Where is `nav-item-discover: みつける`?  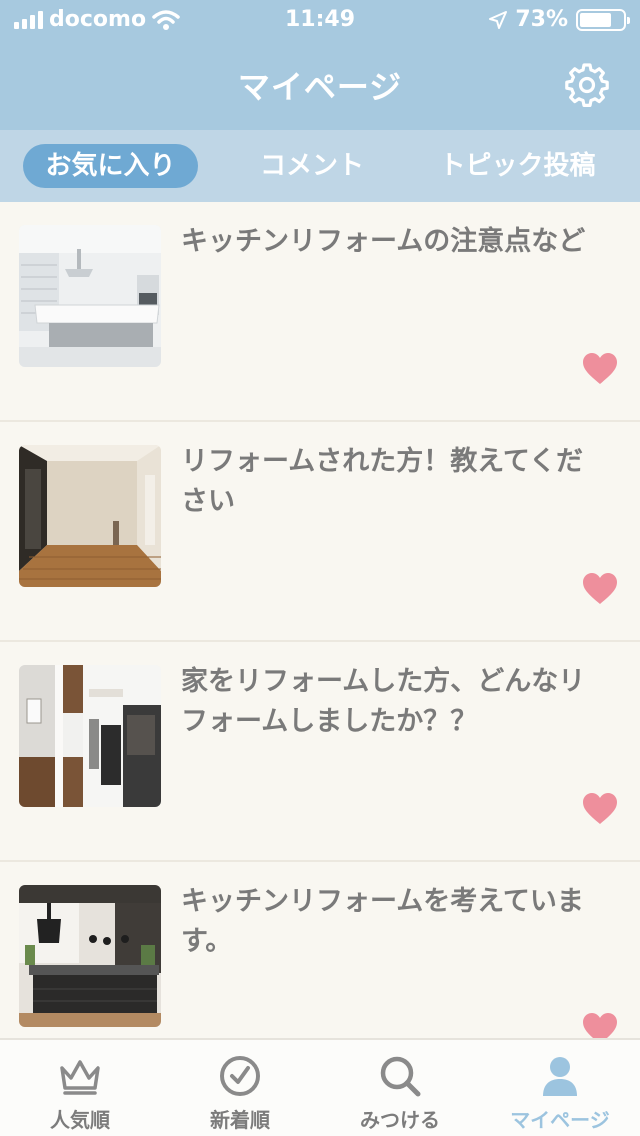 nav-item-discover: みつける is located at coordinates (400, 1088).